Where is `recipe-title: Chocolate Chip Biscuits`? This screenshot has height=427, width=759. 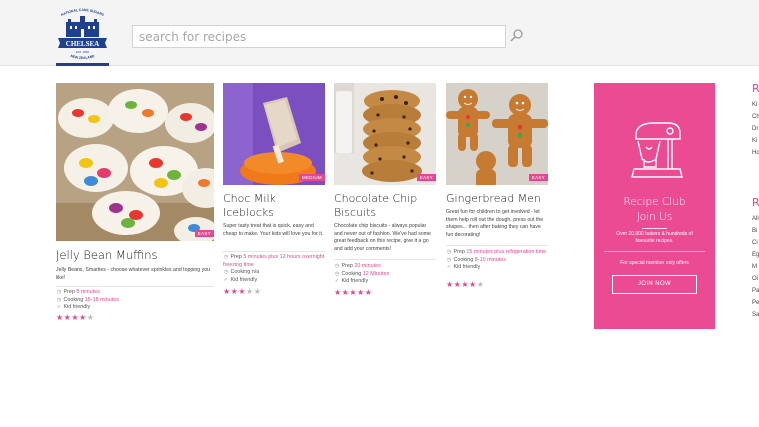
recipe-title: Chocolate Chip Biscuits is located at coordinates (385, 206).